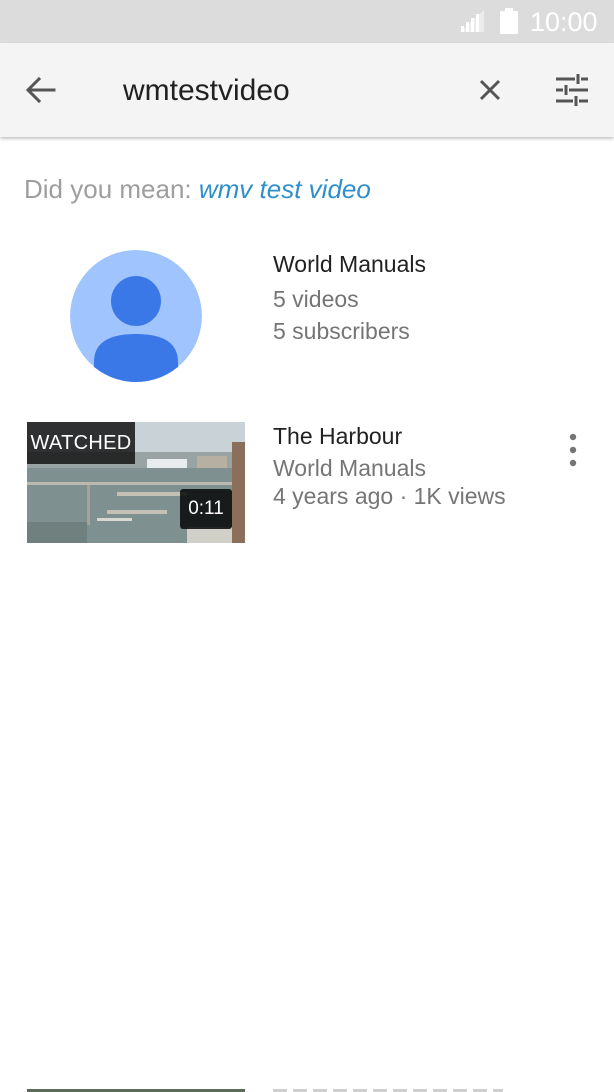 The width and height of the screenshot is (614, 1092). I want to click on person-avatar-icon, so click(136, 316).